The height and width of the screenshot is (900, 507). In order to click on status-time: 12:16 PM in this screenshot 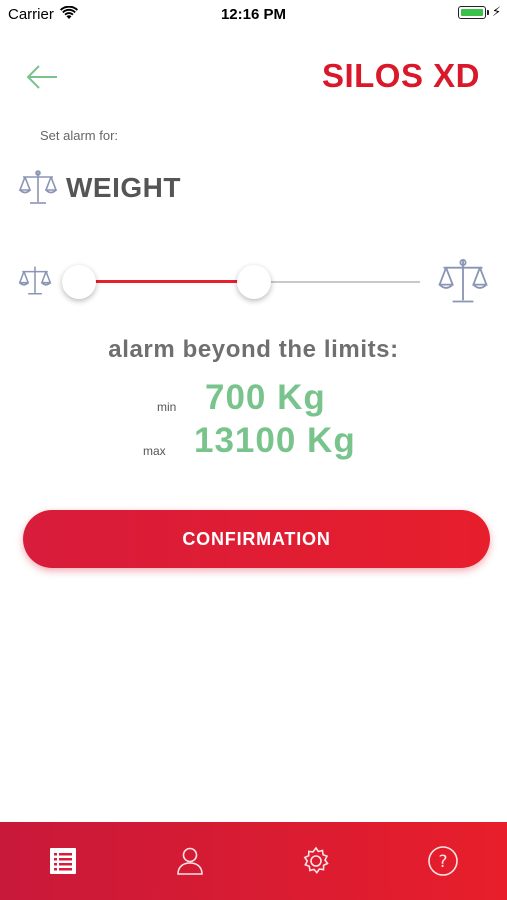, I will do `click(253, 14)`.